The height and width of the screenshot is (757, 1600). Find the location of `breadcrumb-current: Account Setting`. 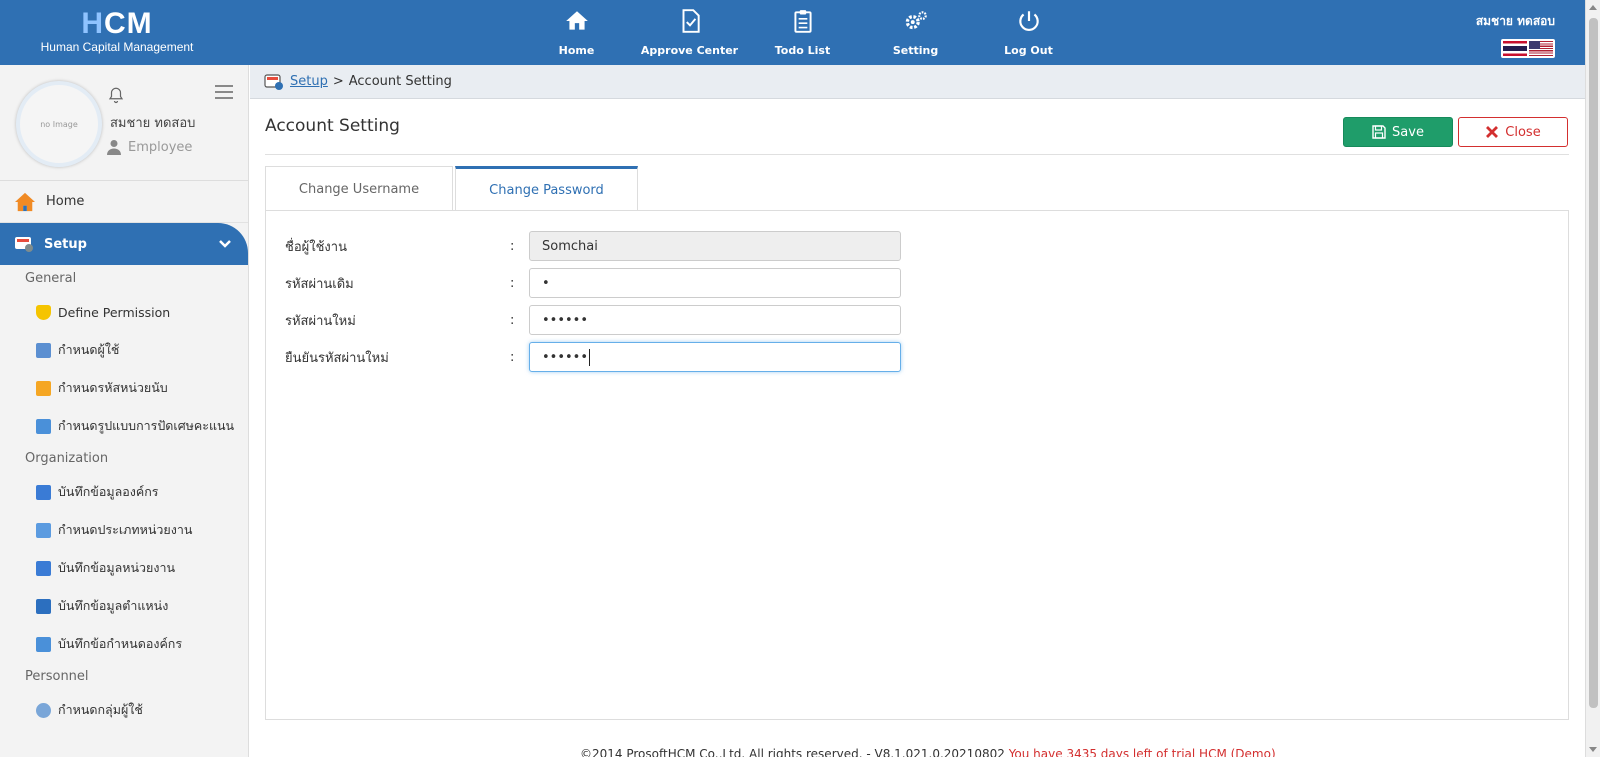

breadcrumb-current: Account Setting is located at coordinates (400, 81).